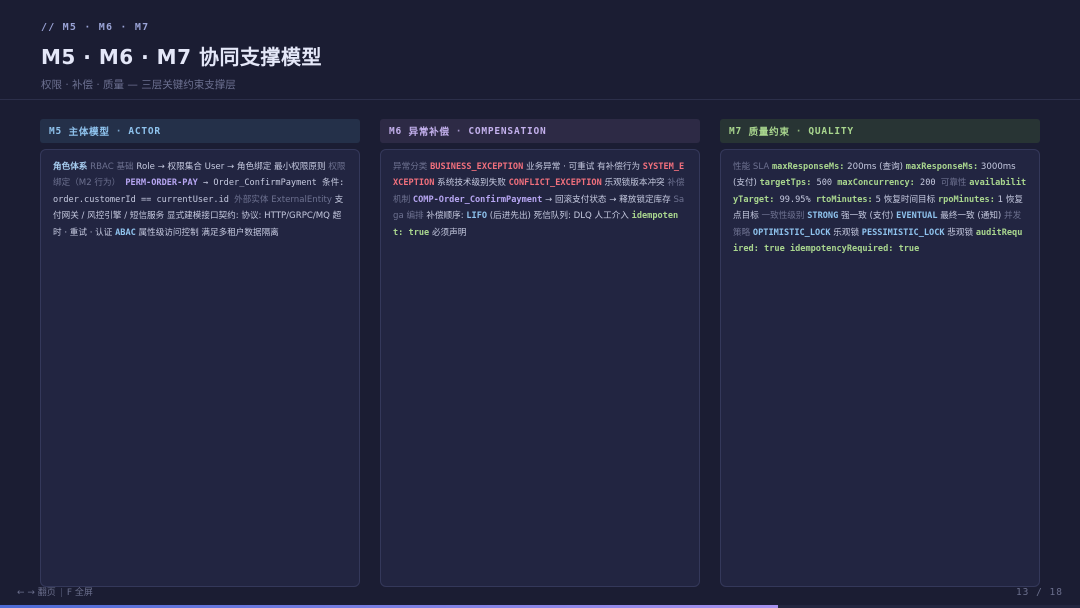  I want to click on content-segment: 可靠性, so click(955, 183).